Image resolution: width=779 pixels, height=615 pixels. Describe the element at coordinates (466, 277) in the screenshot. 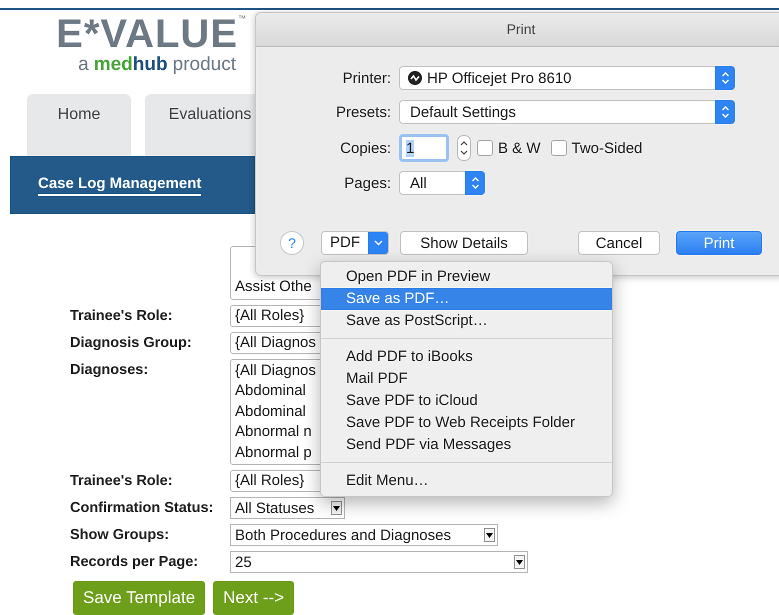

I see `menu-item: Open PDF in Preview` at that location.